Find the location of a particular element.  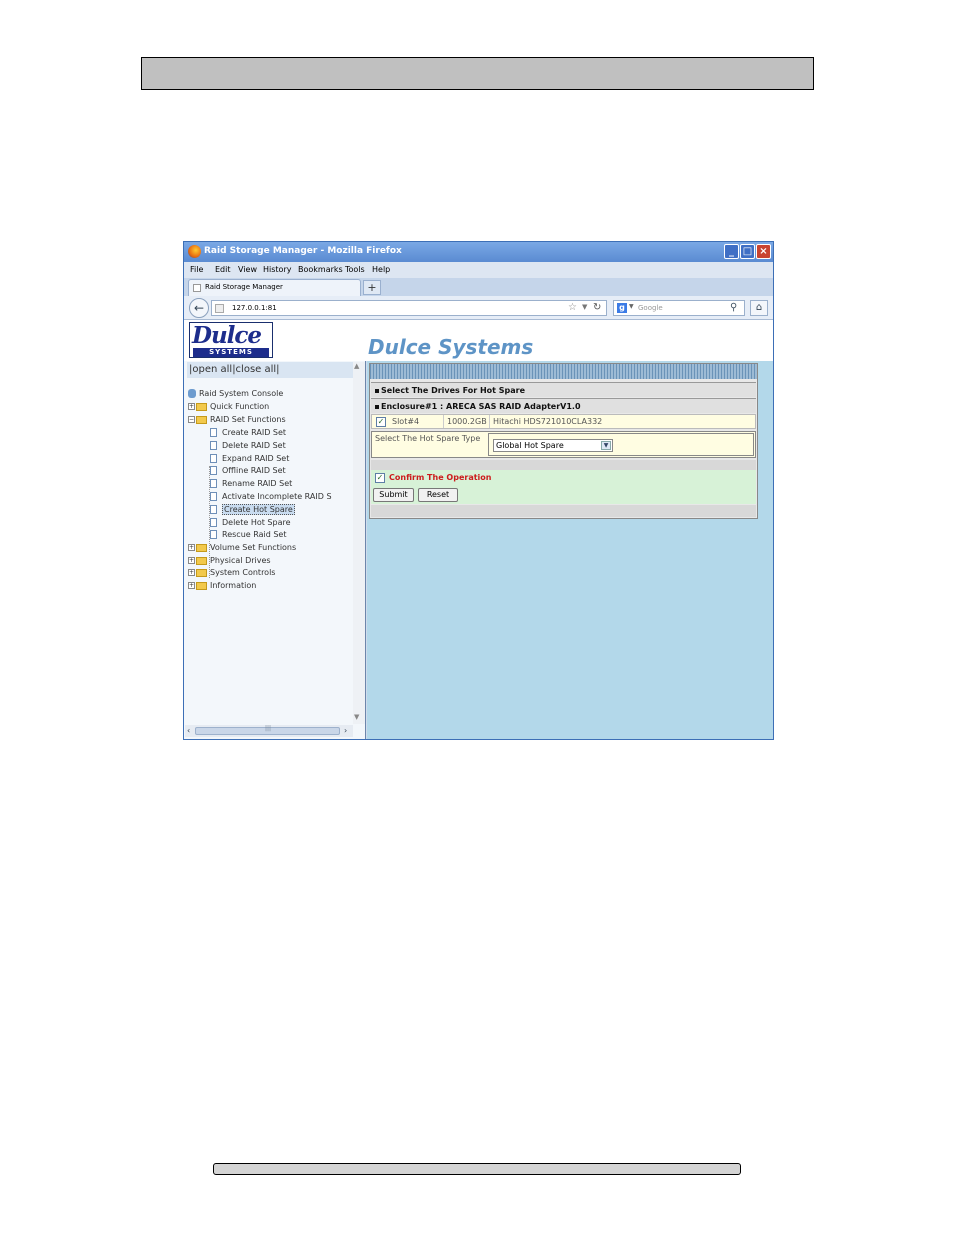

tree-item-rescue-raid-set: Rescue Raid Set is located at coordinates (248, 535).